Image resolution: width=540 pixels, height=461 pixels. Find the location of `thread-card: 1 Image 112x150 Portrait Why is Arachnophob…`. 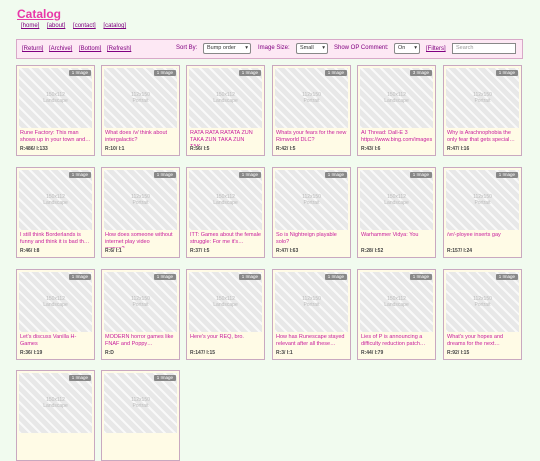

thread-card: 1 Image 112x150 Portrait Why is Arachnophob… is located at coordinates (482, 110).